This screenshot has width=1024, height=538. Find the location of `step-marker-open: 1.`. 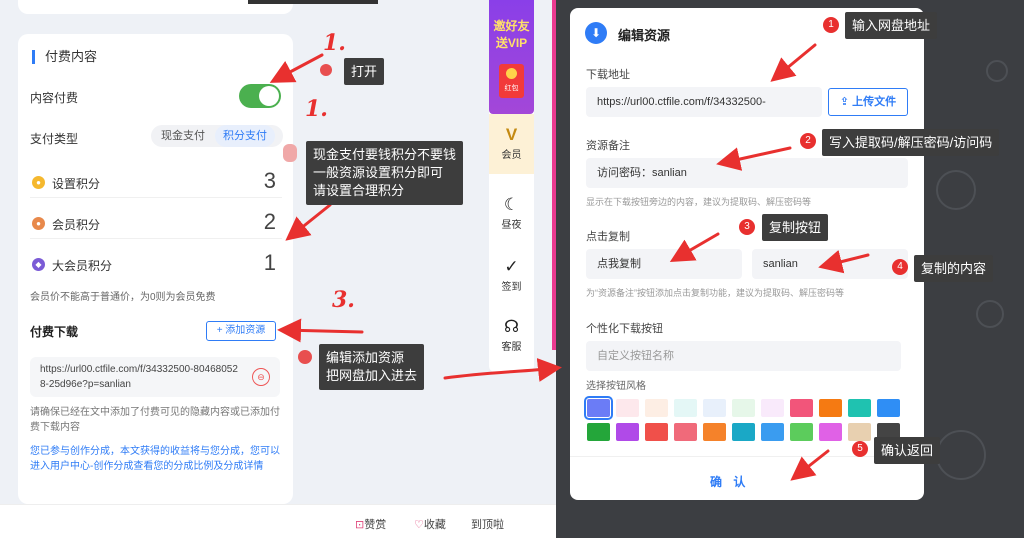

step-marker-open: 1. is located at coordinates (334, 43).